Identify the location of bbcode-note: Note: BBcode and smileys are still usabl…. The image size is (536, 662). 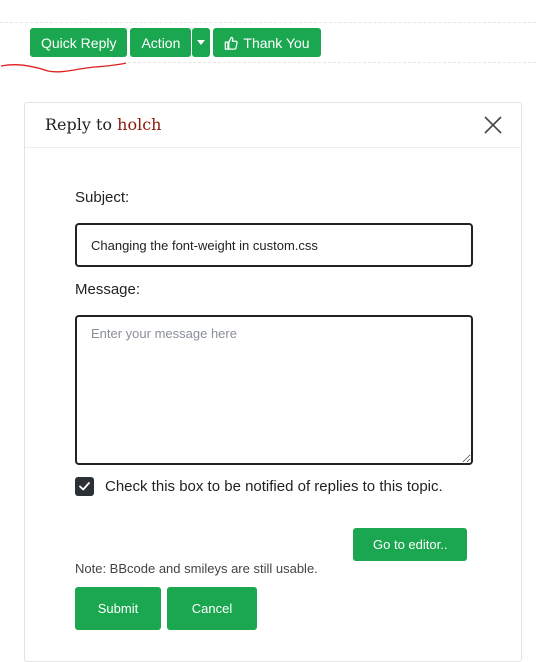
(196, 568).